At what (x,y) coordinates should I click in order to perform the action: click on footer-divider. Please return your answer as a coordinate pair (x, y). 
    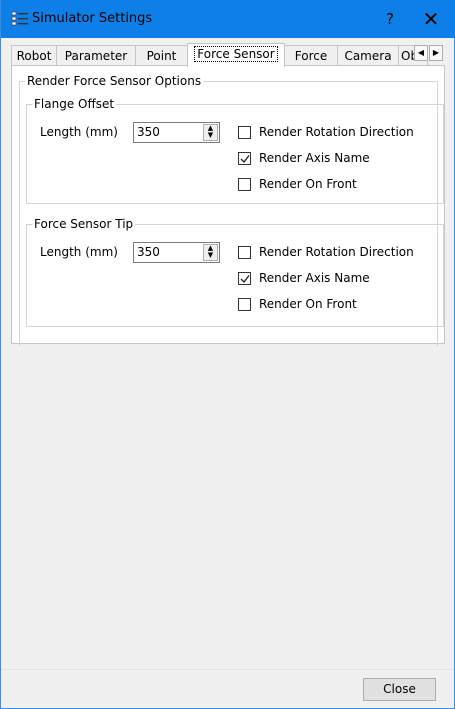
    Looking at the image, I should click on (227, 669).